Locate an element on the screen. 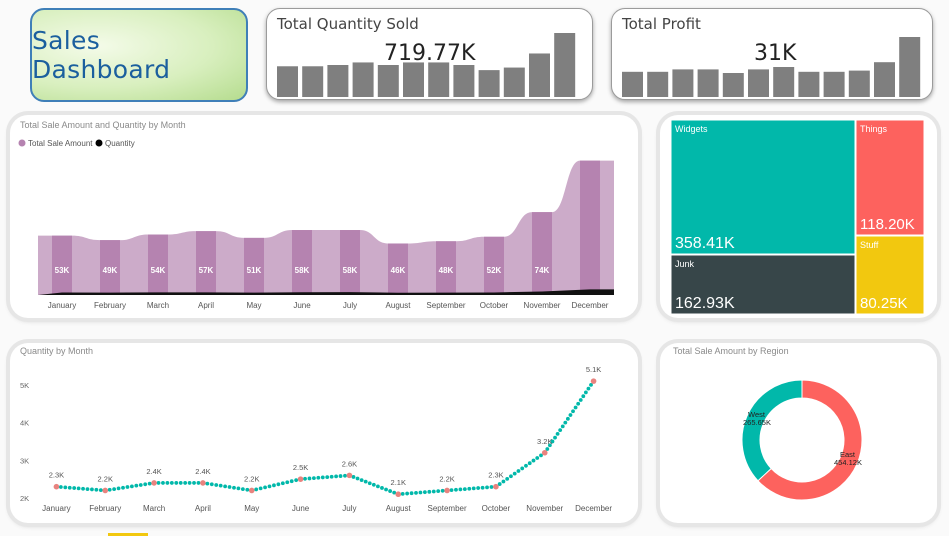  kpi-quantity-sparkbars is located at coordinates (426, 65).